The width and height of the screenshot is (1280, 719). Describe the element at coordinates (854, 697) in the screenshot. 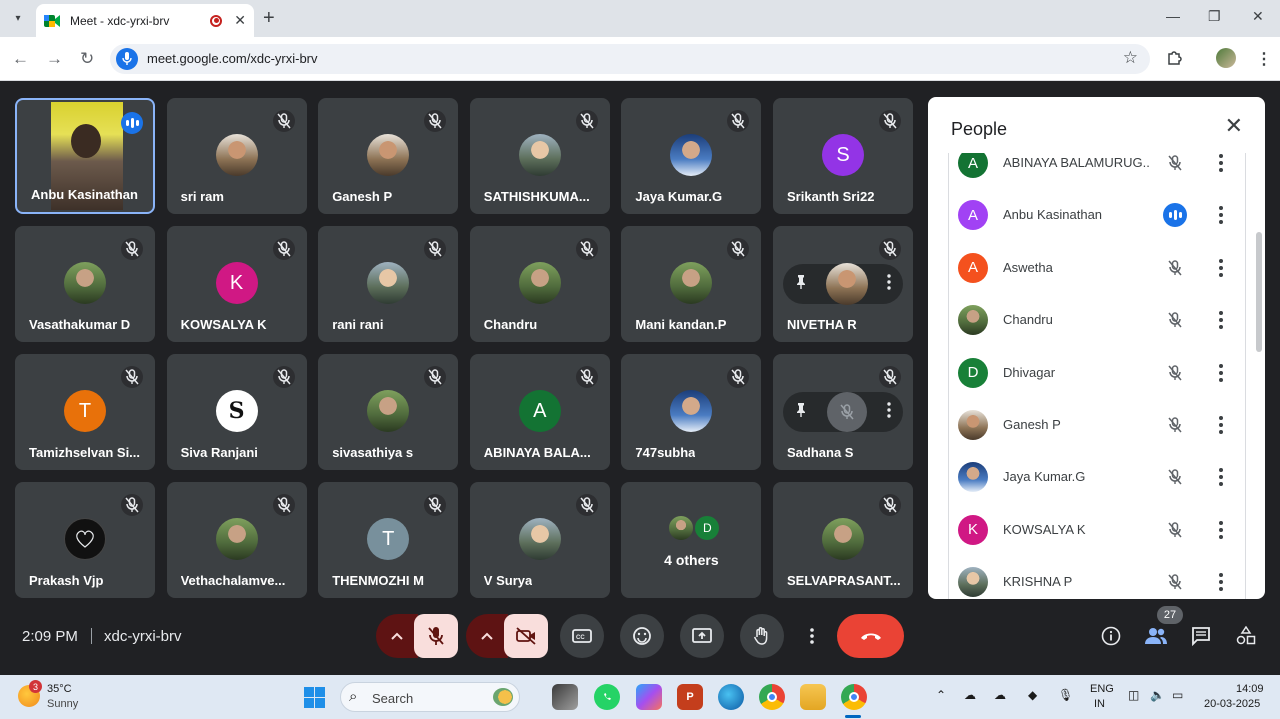

I see `chrome-profile-icon` at that location.